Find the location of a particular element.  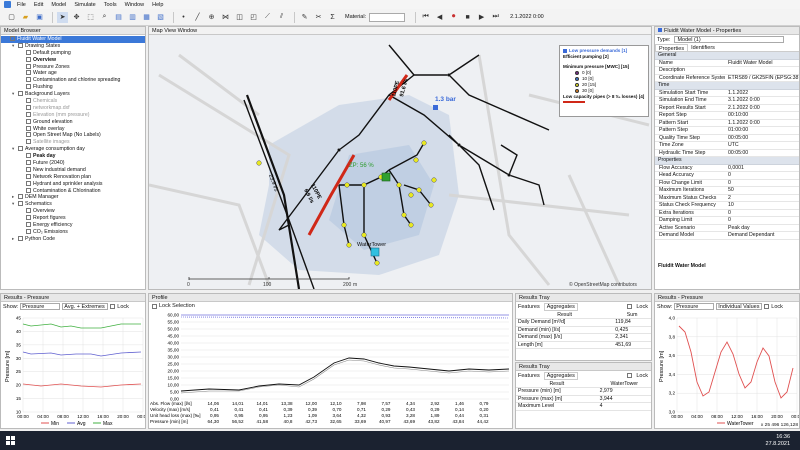

lock-selection-checkbox is located at coordinates (154, 306).